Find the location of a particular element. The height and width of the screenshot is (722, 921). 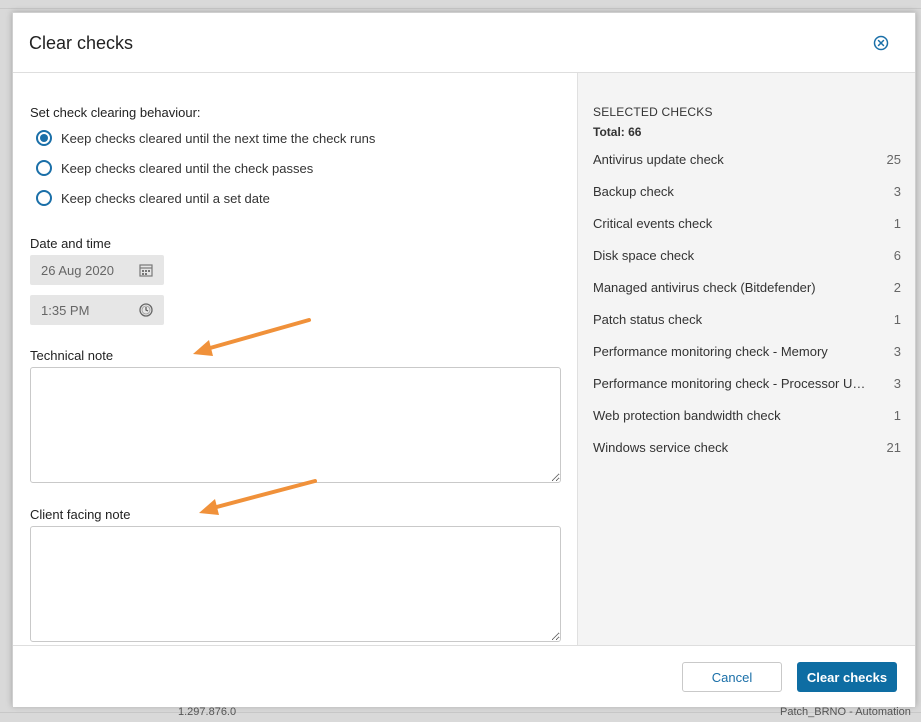

close-button is located at coordinates (881, 43).